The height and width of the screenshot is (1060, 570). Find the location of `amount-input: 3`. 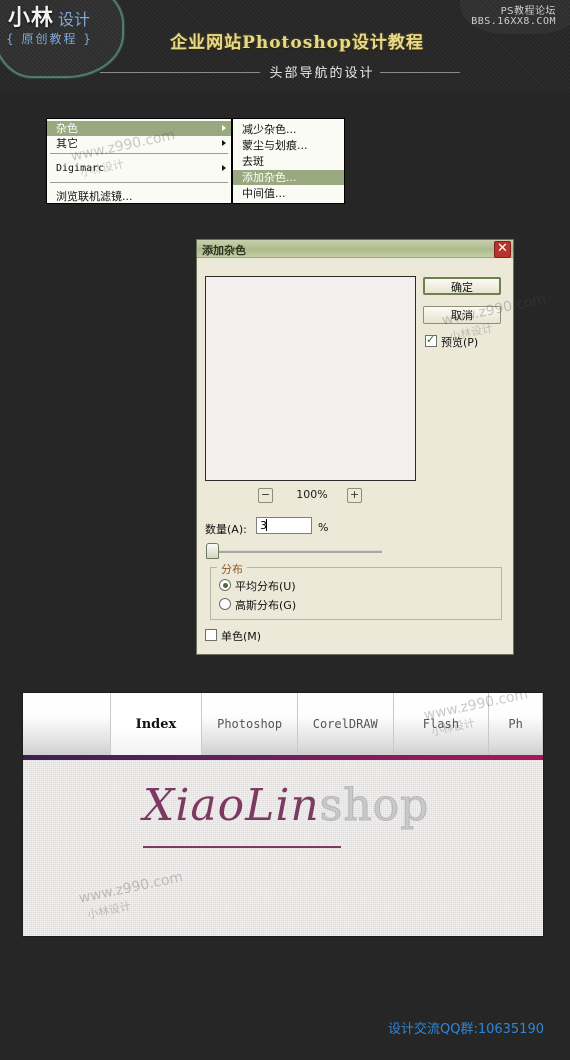

amount-input: 3 is located at coordinates (284, 525).